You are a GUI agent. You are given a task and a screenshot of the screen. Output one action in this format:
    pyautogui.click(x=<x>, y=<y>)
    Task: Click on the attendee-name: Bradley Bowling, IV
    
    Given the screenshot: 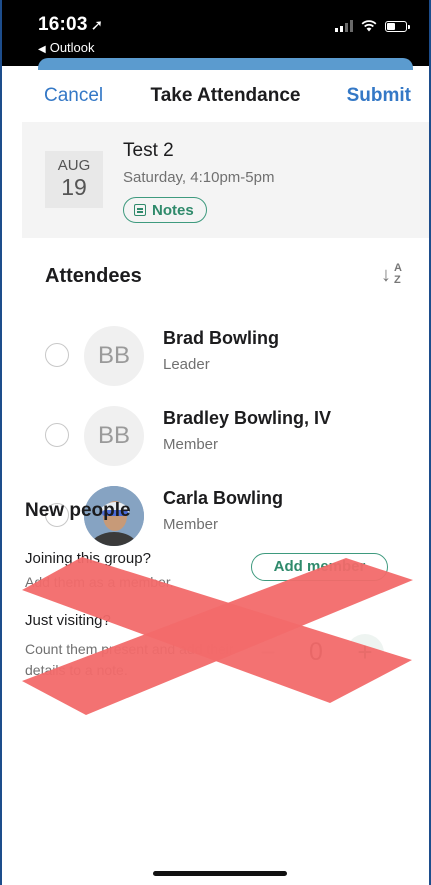 What is the action you would take?
    pyautogui.click(x=247, y=418)
    